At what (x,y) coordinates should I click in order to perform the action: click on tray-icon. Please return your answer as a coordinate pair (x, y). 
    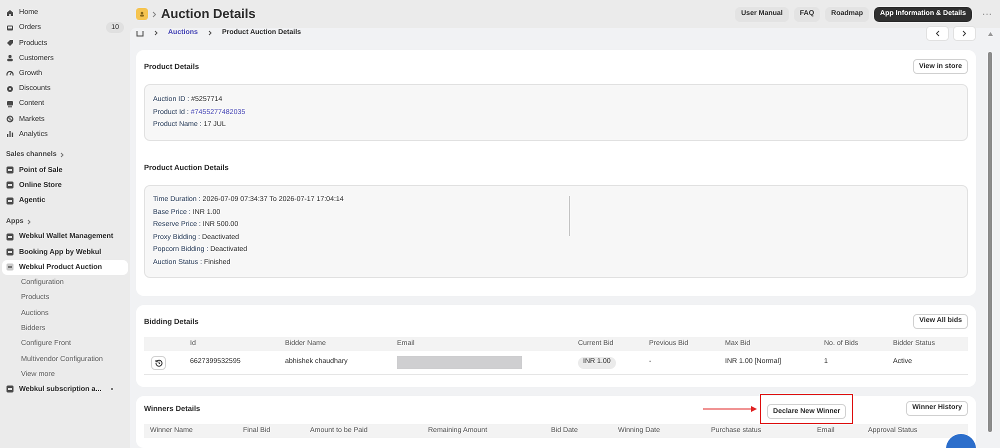
    Looking at the image, I should click on (10, 28).